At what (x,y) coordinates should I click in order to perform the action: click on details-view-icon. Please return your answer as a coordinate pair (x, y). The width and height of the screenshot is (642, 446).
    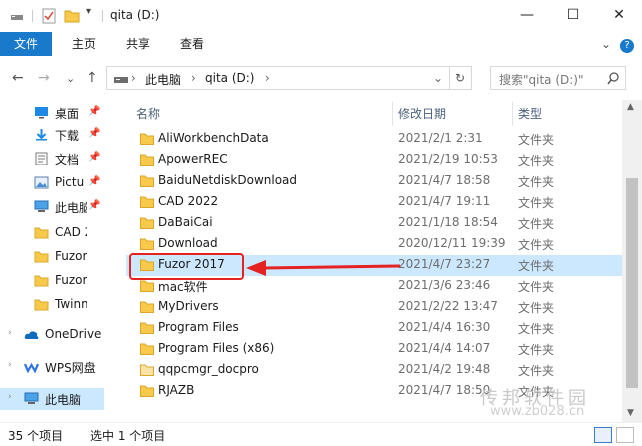
    Looking at the image, I should click on (603, 435).